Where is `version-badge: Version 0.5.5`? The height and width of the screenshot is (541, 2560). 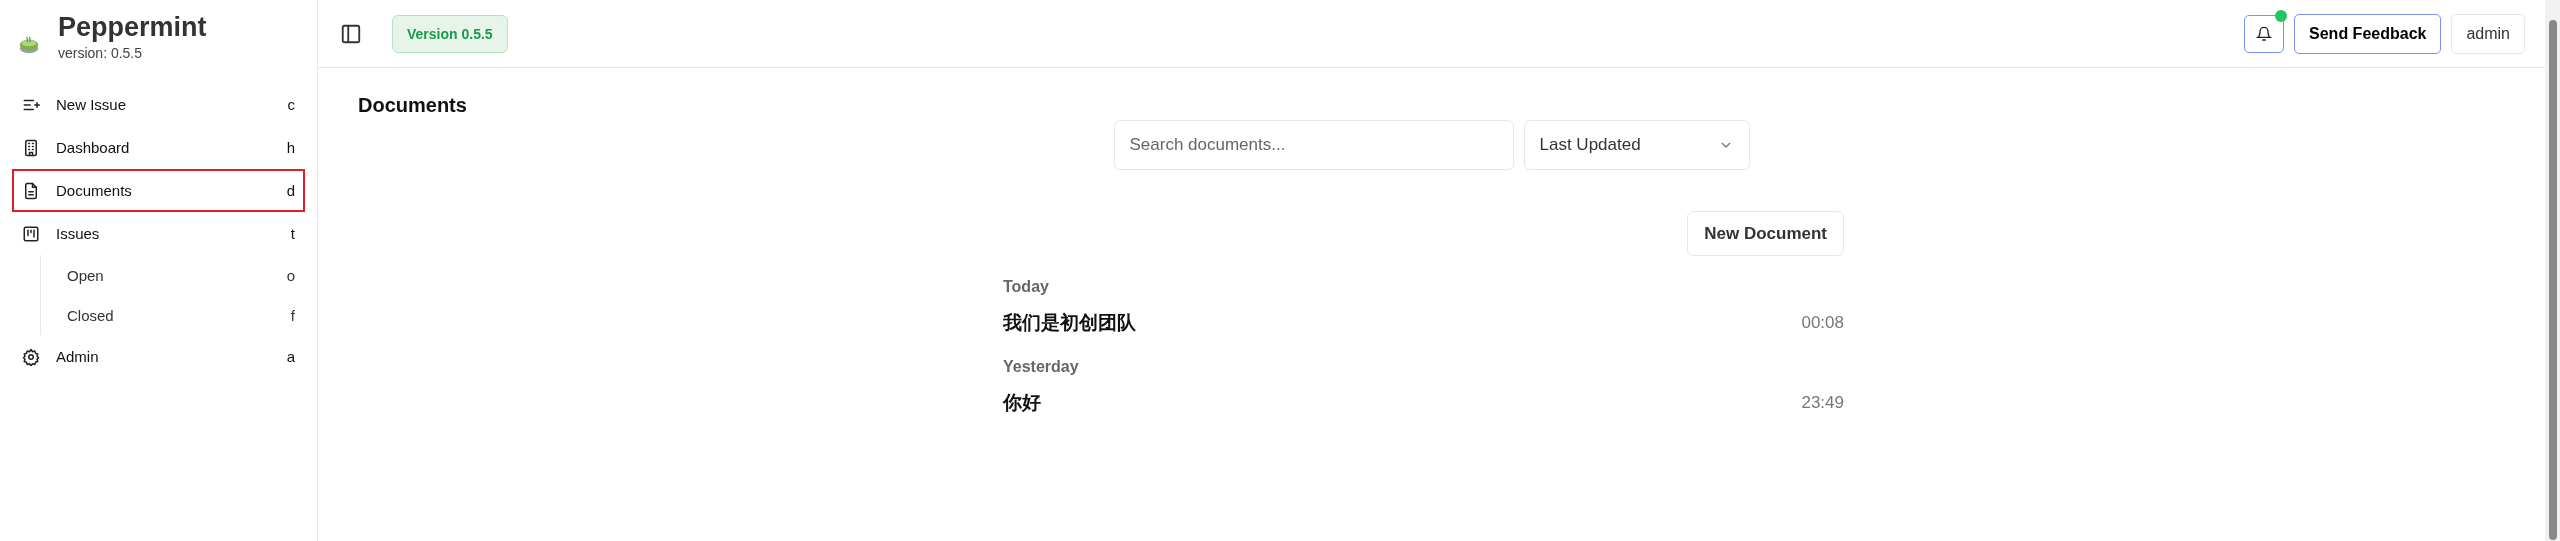
version-badge: Version 0.5.5 is located at coordinates (450, 33).